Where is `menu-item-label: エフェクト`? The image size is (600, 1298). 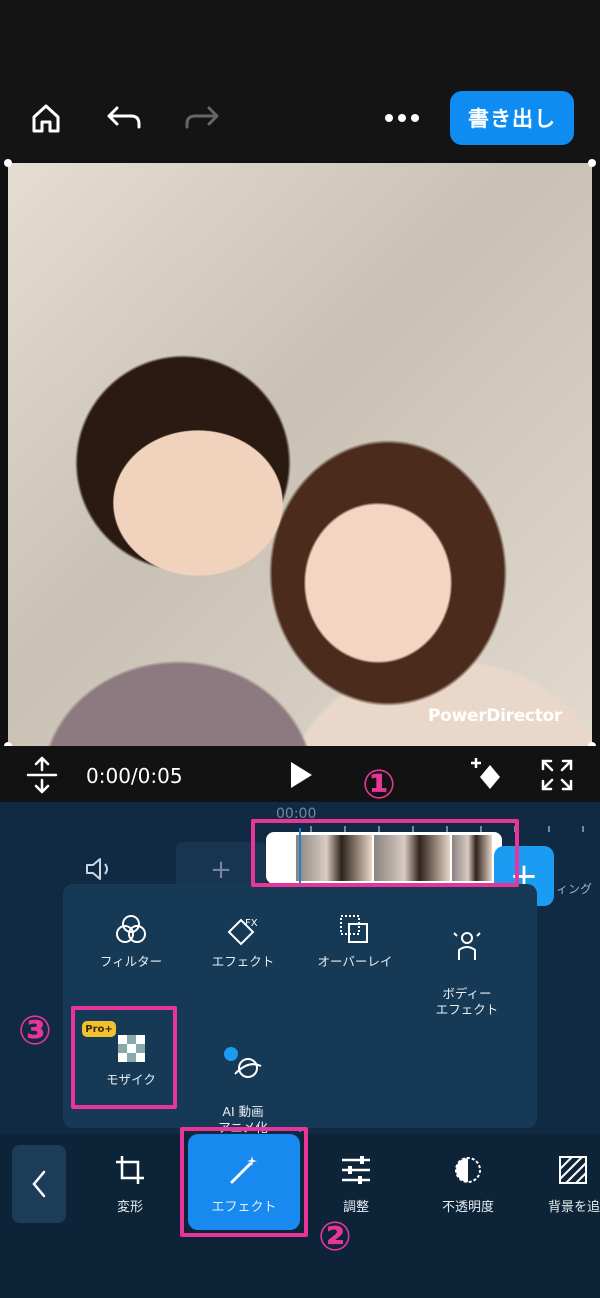
menu-item-label: エフェクト is located at coordinates (243, 961).